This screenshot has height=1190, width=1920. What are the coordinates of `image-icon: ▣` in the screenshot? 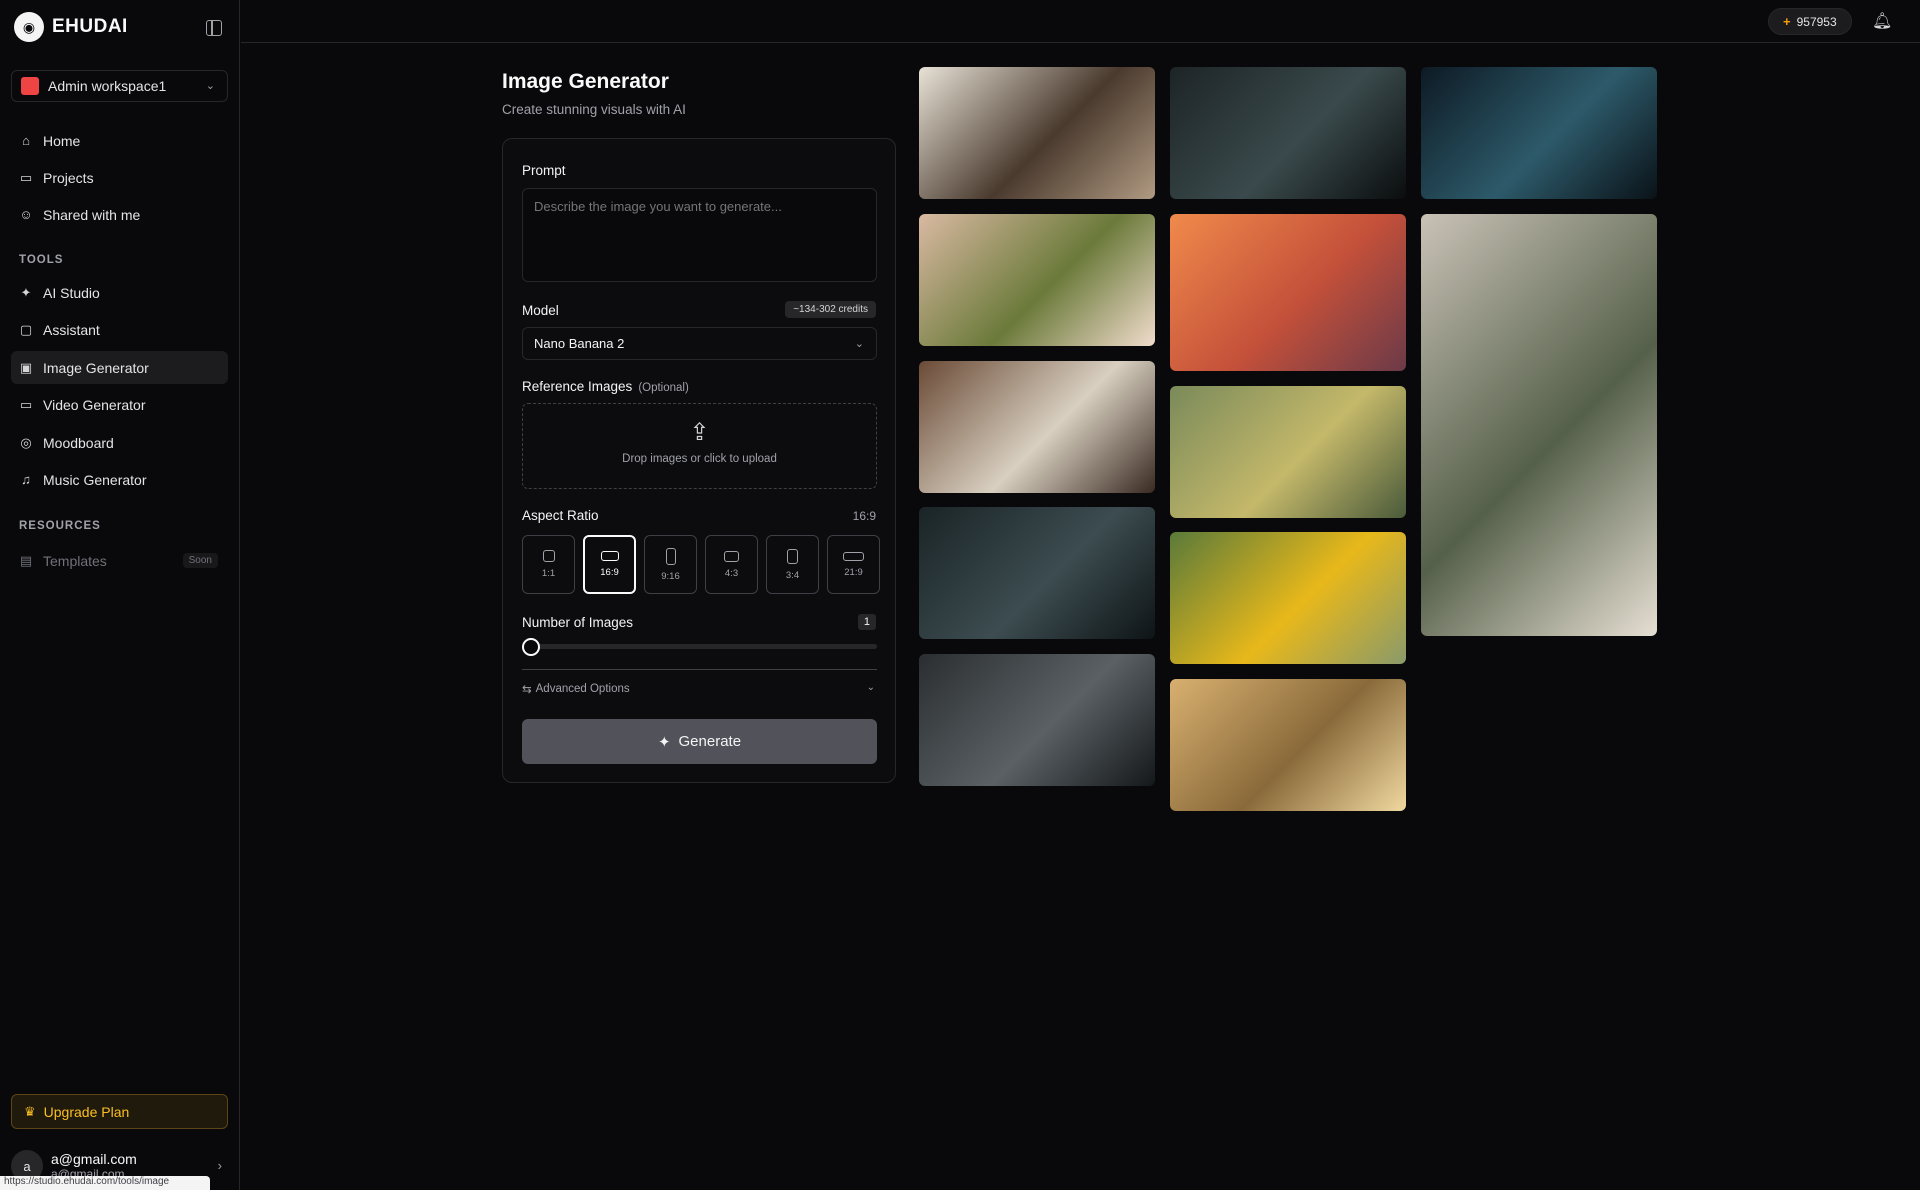 It's located at (26, 367).